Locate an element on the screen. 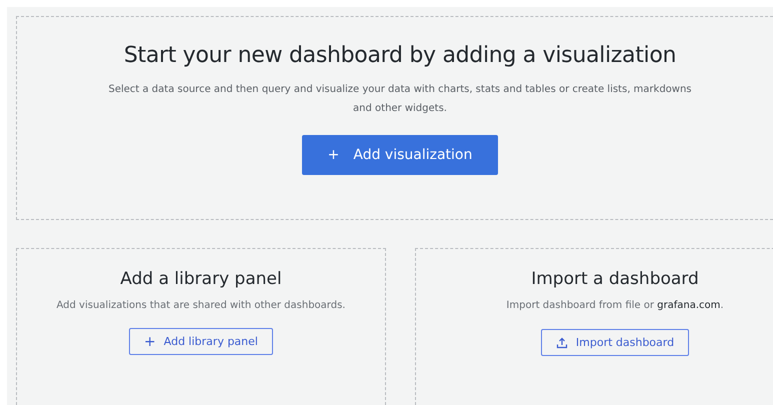 The height and width of the screenshot is (405, 773). add-library-panel-button: + Add library panel is located at coordinates (201, 341).